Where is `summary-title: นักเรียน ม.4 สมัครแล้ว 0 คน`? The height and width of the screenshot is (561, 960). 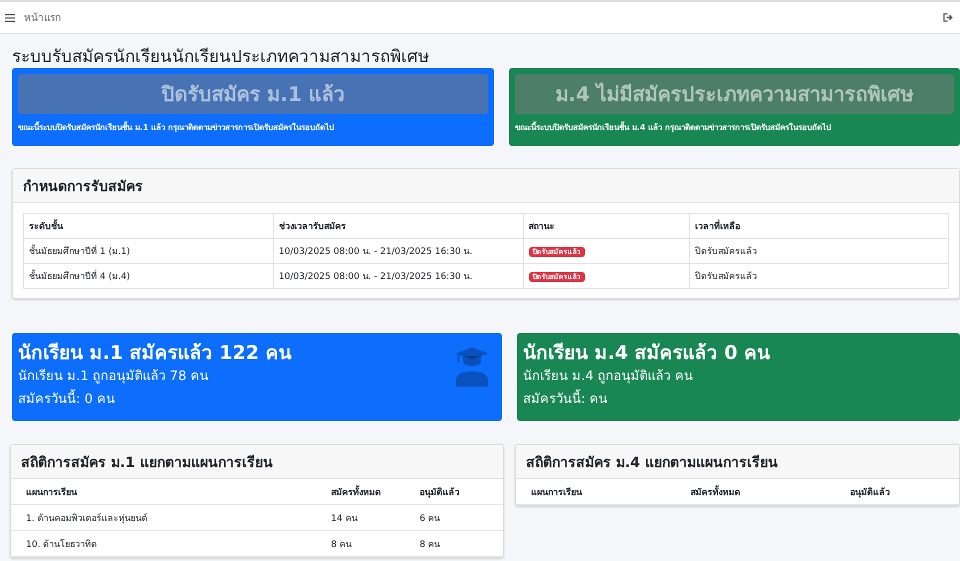 summary-title: นักเรียน ม.4 สมัครแล้ว 0 คน is located at coordinates (647, 353).